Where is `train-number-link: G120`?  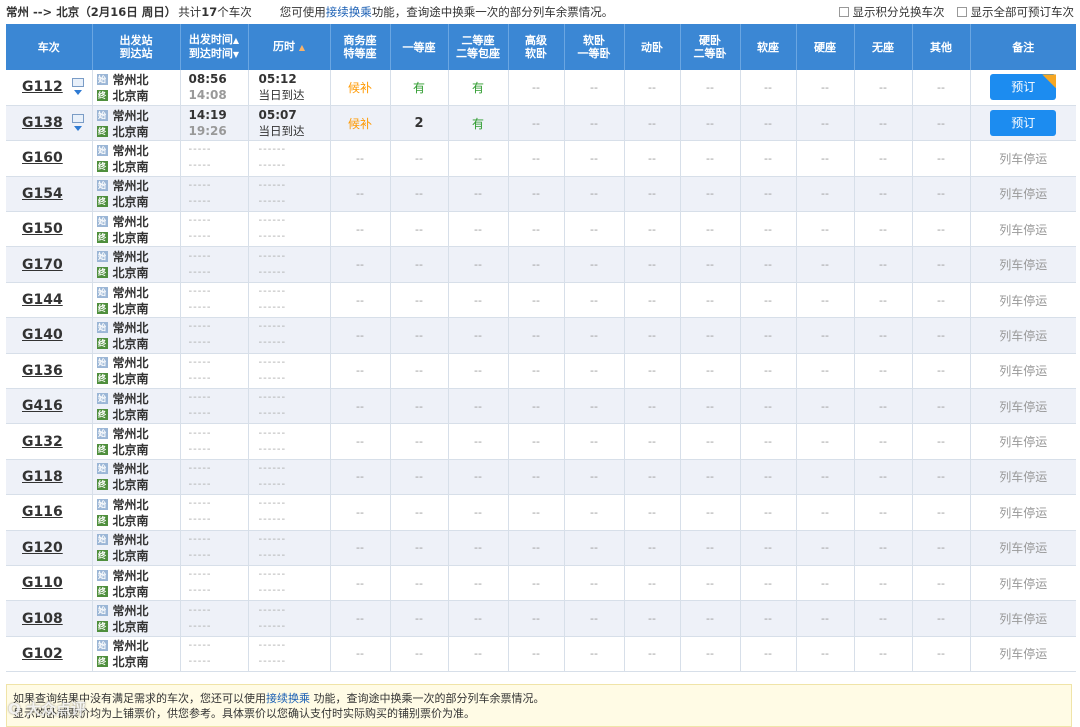 train-number-link: G120 is located at coordinates (42, 548).